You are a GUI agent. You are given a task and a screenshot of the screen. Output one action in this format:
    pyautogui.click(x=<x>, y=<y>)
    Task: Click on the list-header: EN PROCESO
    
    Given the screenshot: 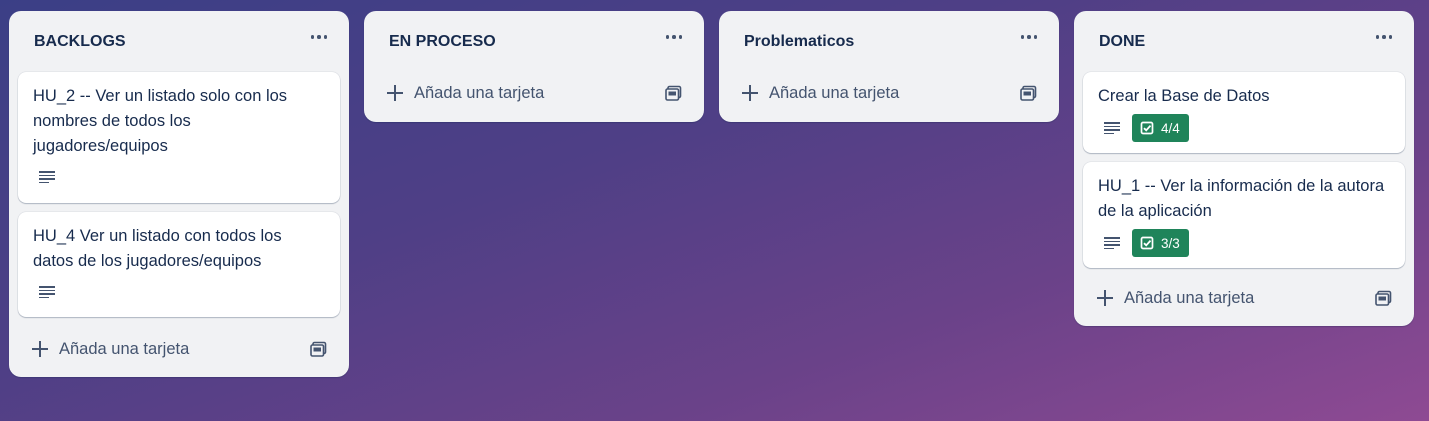 What is the action you would take?
    pyautogui.click(x=534, y=42)
    